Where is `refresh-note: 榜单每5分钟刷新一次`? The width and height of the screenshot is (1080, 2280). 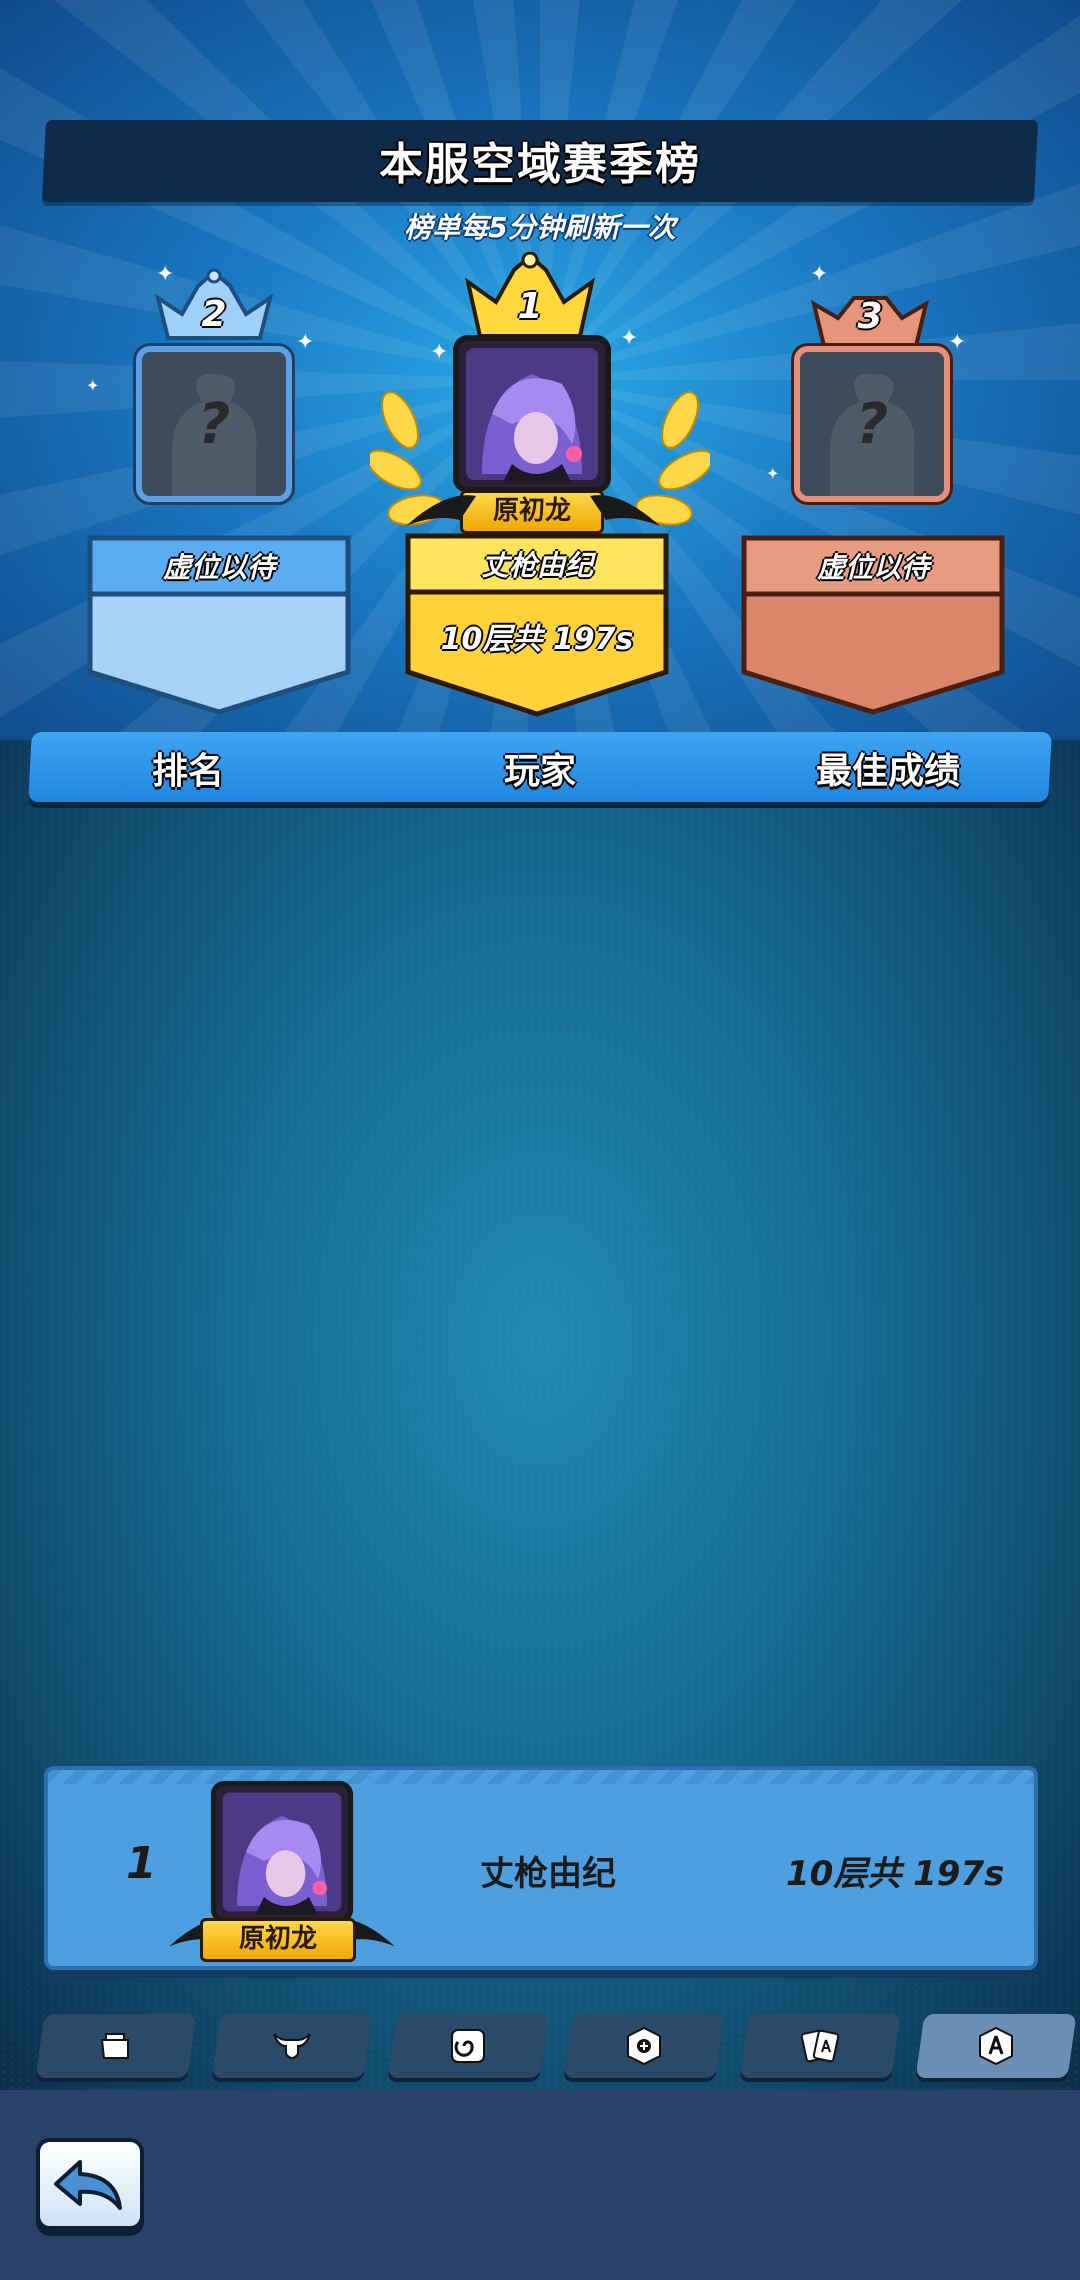
refresh-note: 榜单每5分钟刷新一次 is located at coordinates (540, 227).